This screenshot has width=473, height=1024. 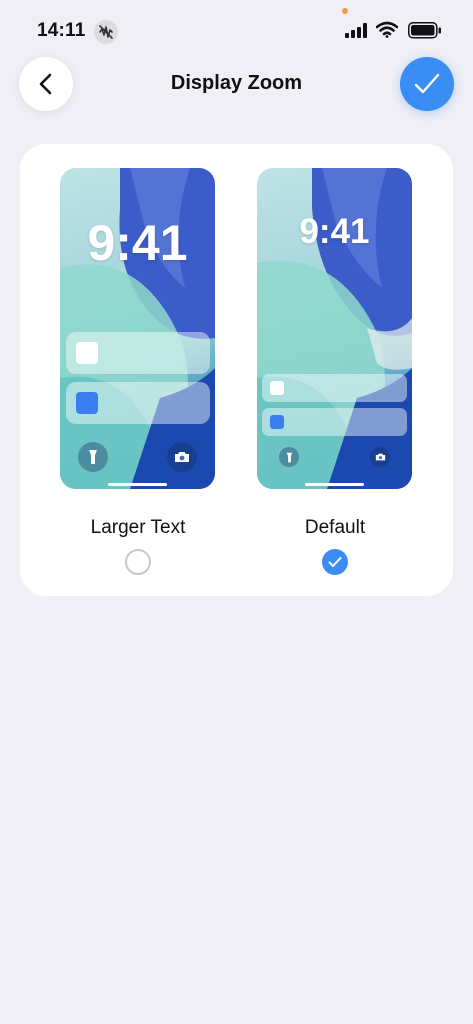 I want to click on status-bar: 14:11, so click(x=236, y=30).